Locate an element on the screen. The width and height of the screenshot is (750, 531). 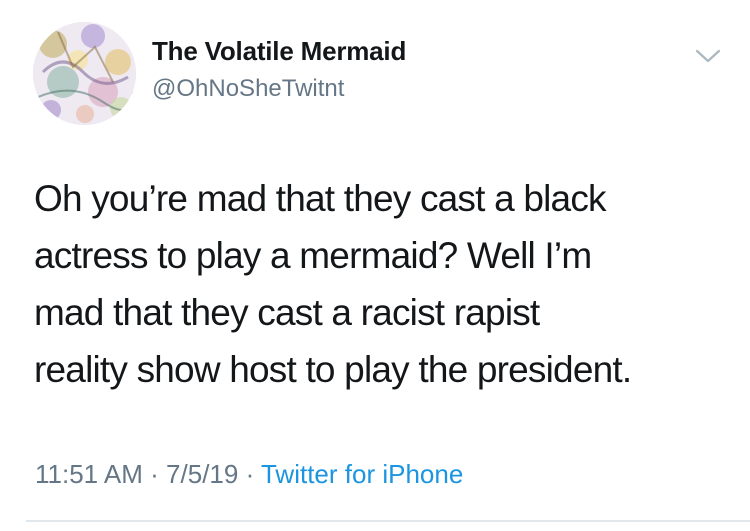
tweet-date: 7/5/19 is located at coordinates (202, 474).